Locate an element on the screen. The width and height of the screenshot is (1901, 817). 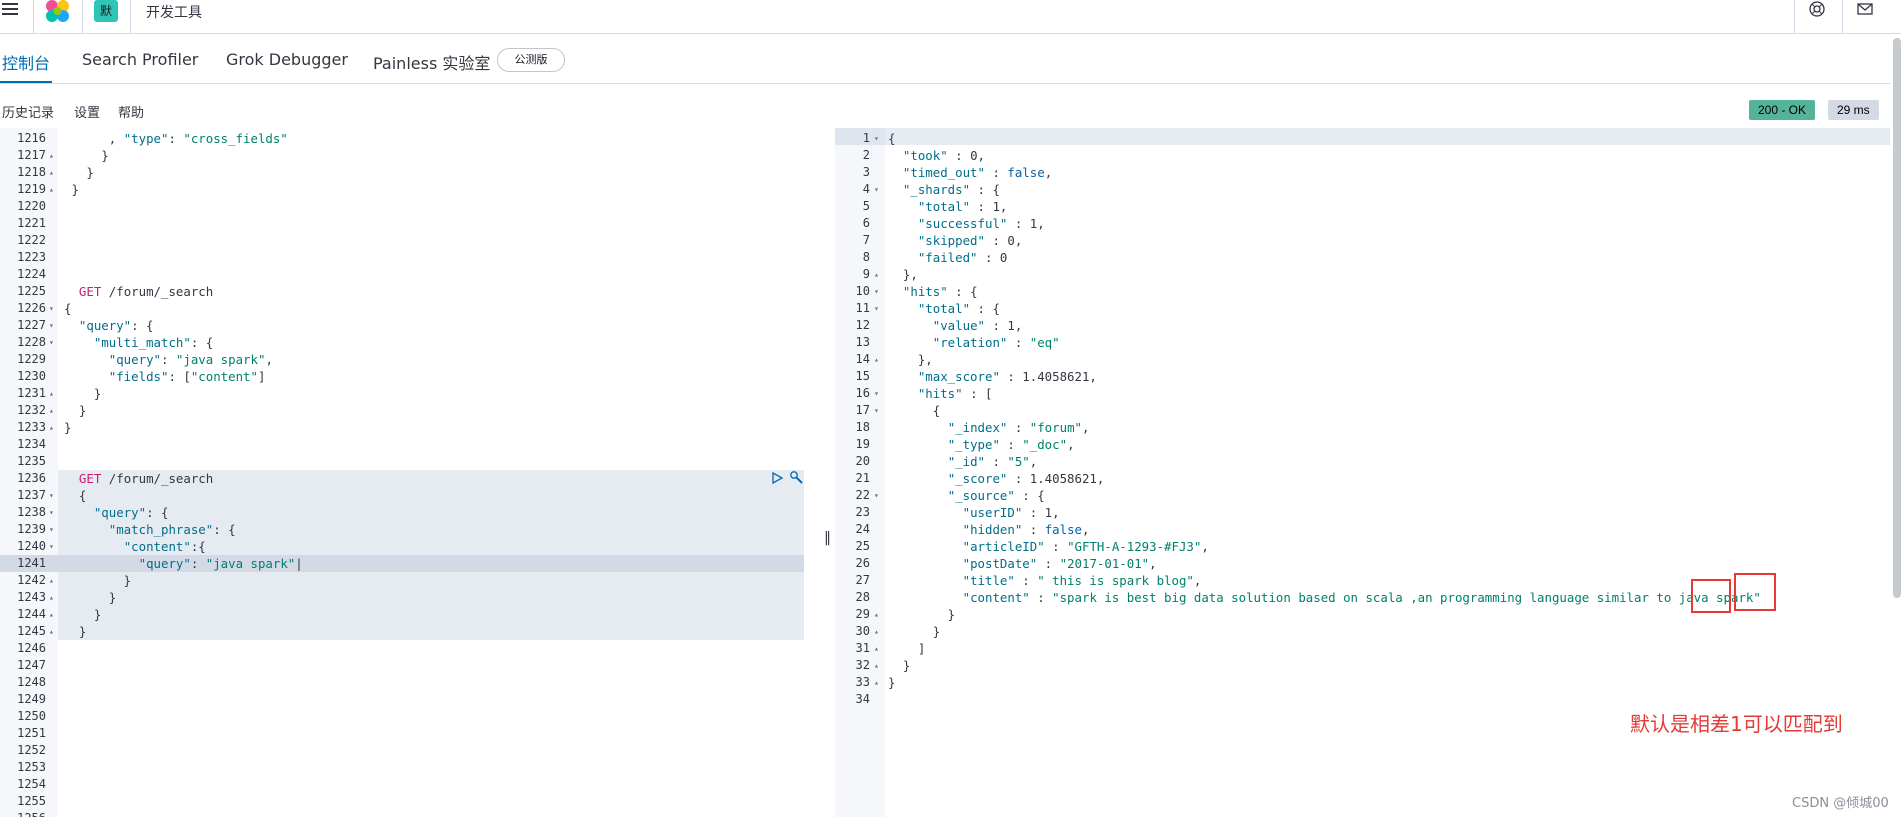
code-line: "_score" : 1.4058621, is located at coordinates (996, 478).